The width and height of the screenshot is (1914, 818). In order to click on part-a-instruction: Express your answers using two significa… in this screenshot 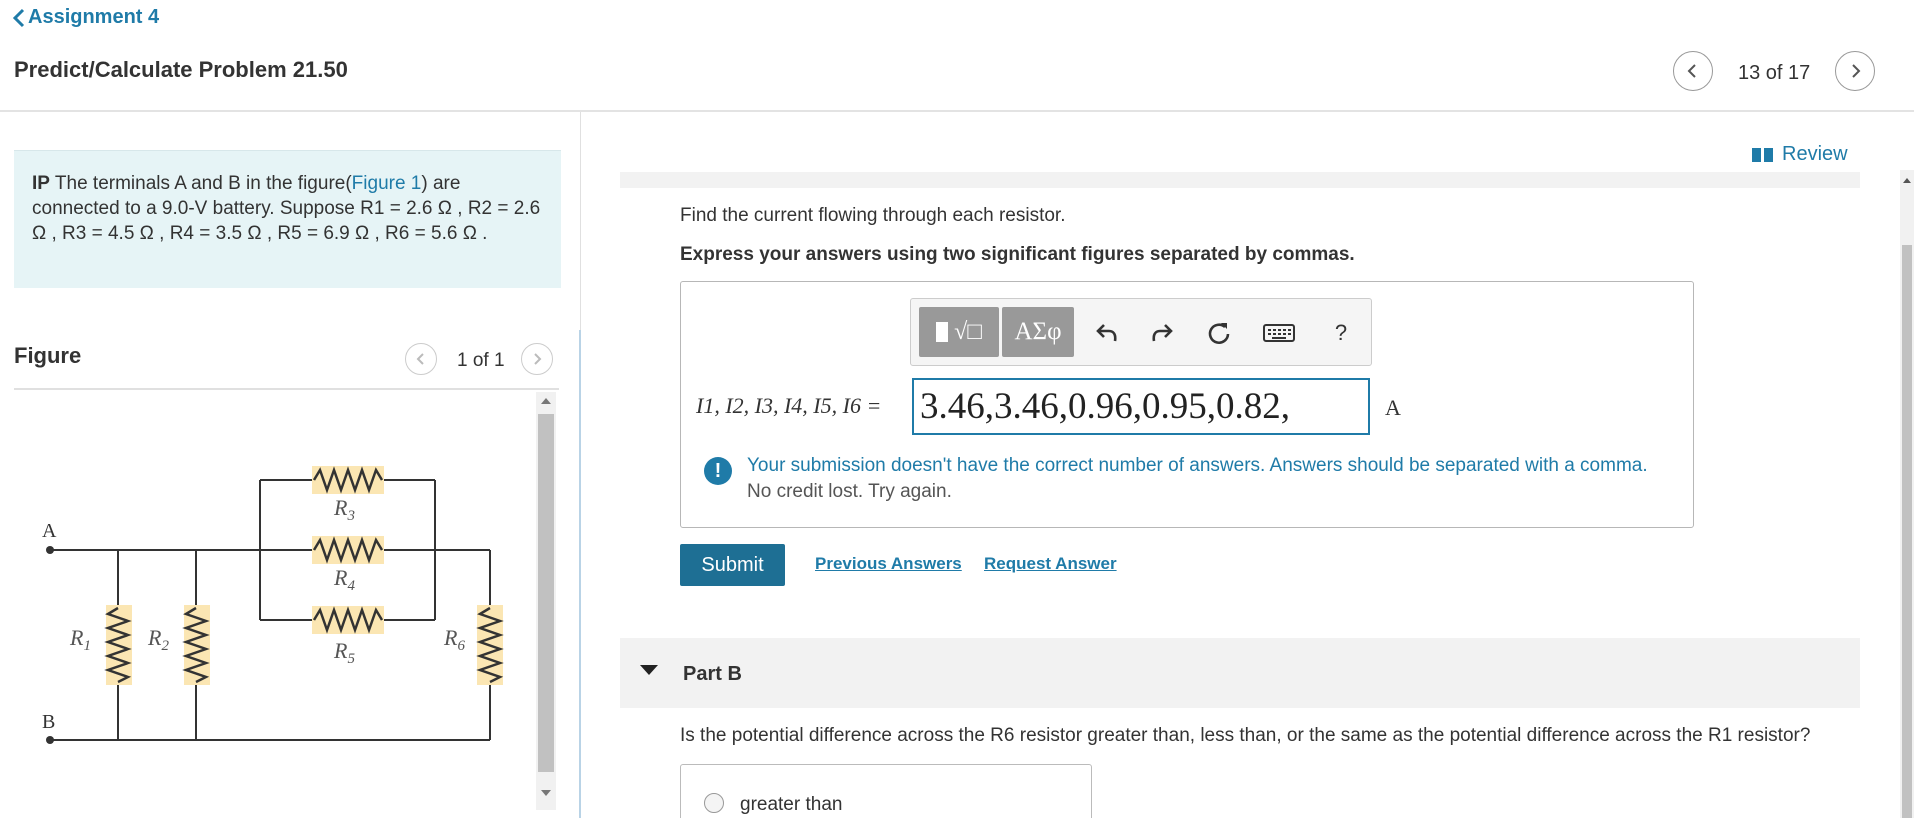, I will do `click(1017, 254)`.